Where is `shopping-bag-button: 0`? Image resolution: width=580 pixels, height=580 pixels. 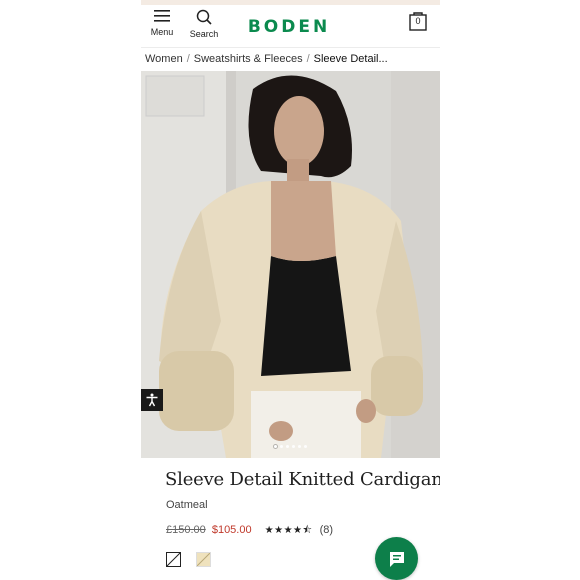 shopping-bag-button: 0 is located at coordinates (418, 21).